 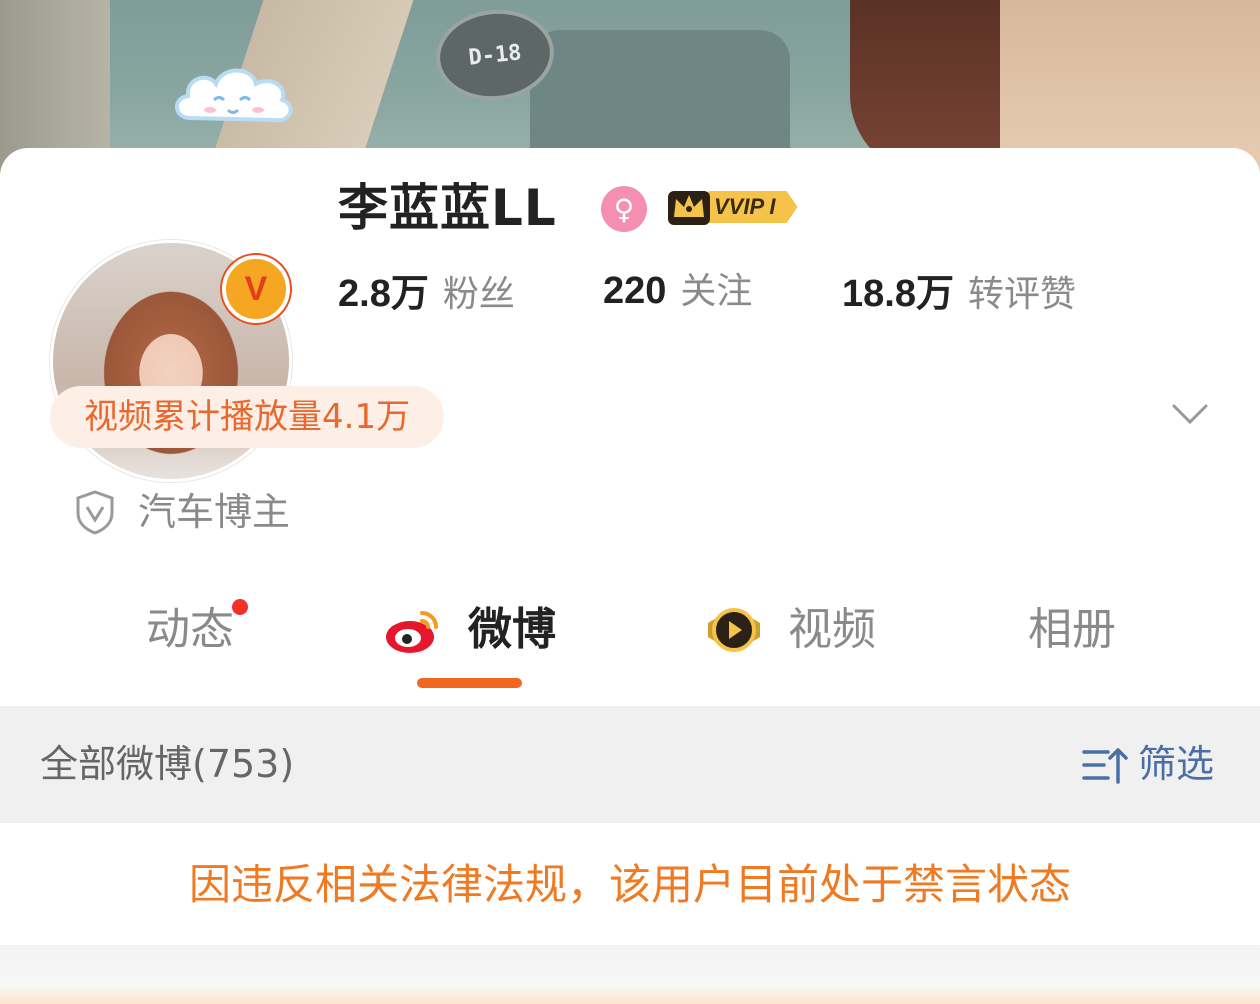 I want to click on filter-sort-icon, so click(x=1105, y=766).